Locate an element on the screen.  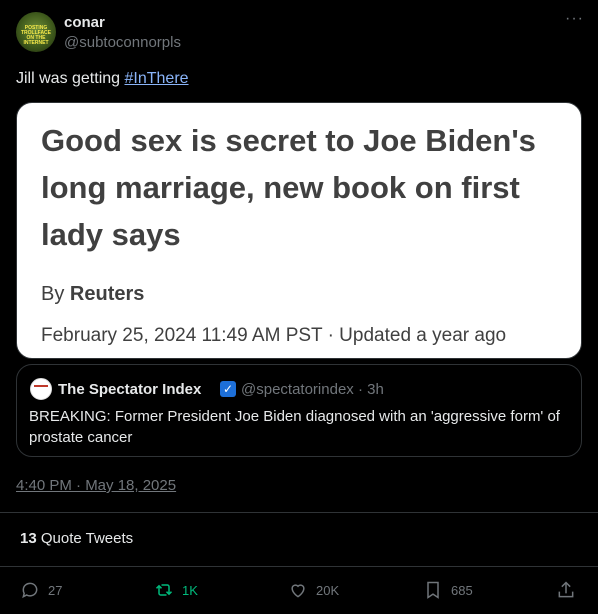
avatar-caption: POSTING TROLLFACE ON THE INTERNET is located at coordinates (36, 35).